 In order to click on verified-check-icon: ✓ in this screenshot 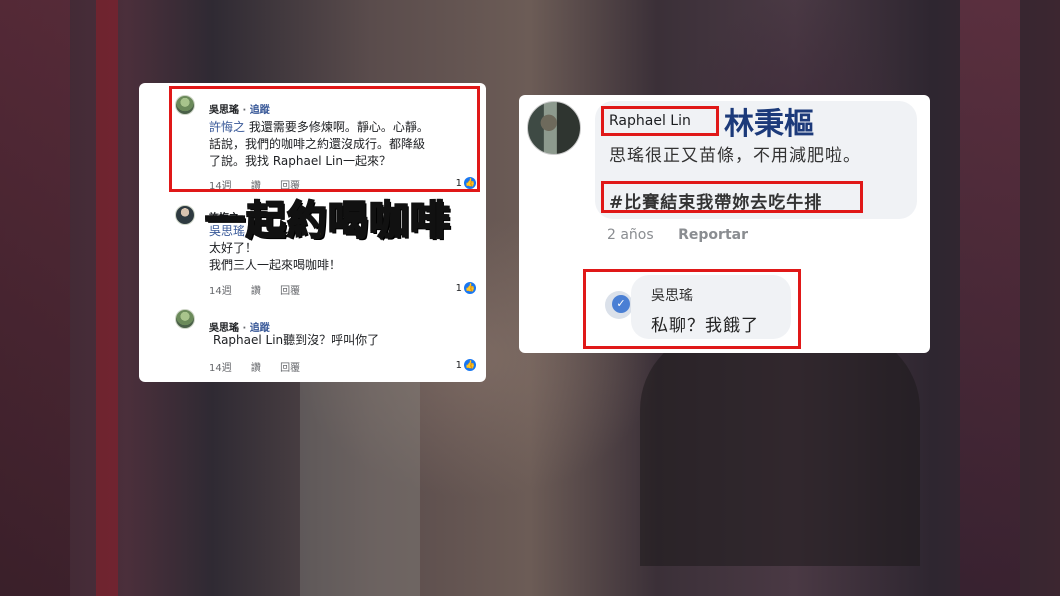, I will do `click(621, 304)`.